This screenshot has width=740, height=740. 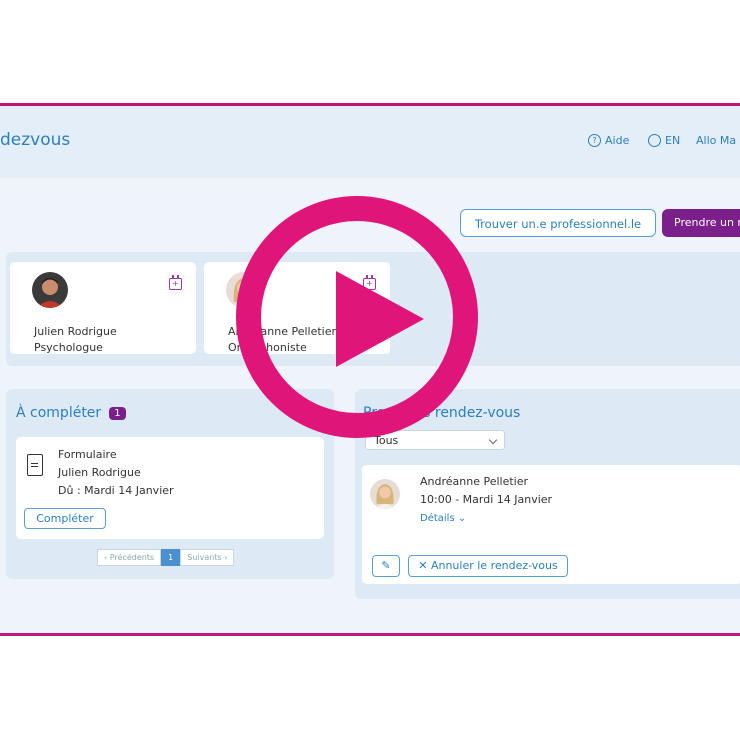 What do you see at coordinates (68, 347) in the screenshot?
I see `professional-role: Psychologue` at bounding box center [68, 347].